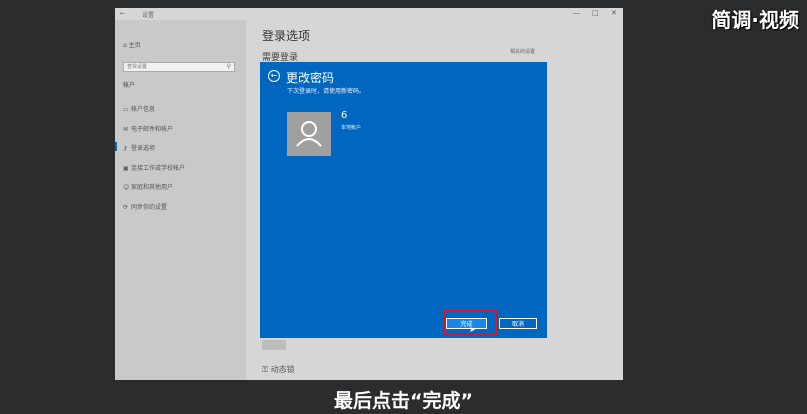  What do you see at coordinates (126, 168) in the screenshot?
I see `briefcase-icon: ▣` at bounding box center [126, 168].